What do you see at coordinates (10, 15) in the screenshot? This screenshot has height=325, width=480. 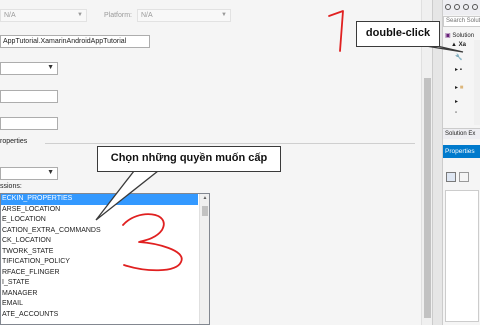 I see `configuration-value: N/A` at bounding box center [10, 15].